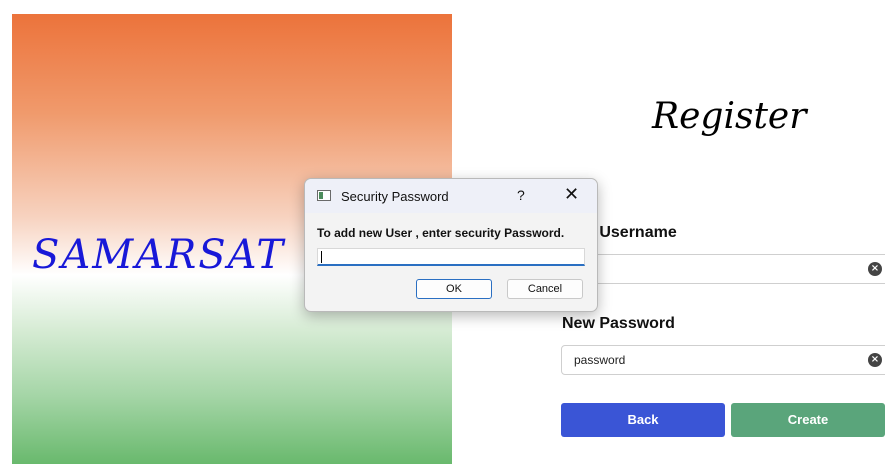 This screenshot has width=885, height=464. What do you see at coordinates (618, 323) in the screenshot?
I see `password-label: New Password` at bounding box center [618, 323].